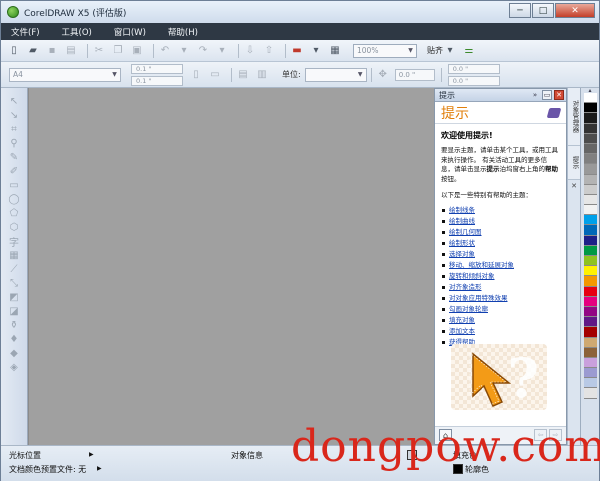 This screenshot has height=481, width=600. I want to click on portrait-icon: ▯, so click(196, 74).